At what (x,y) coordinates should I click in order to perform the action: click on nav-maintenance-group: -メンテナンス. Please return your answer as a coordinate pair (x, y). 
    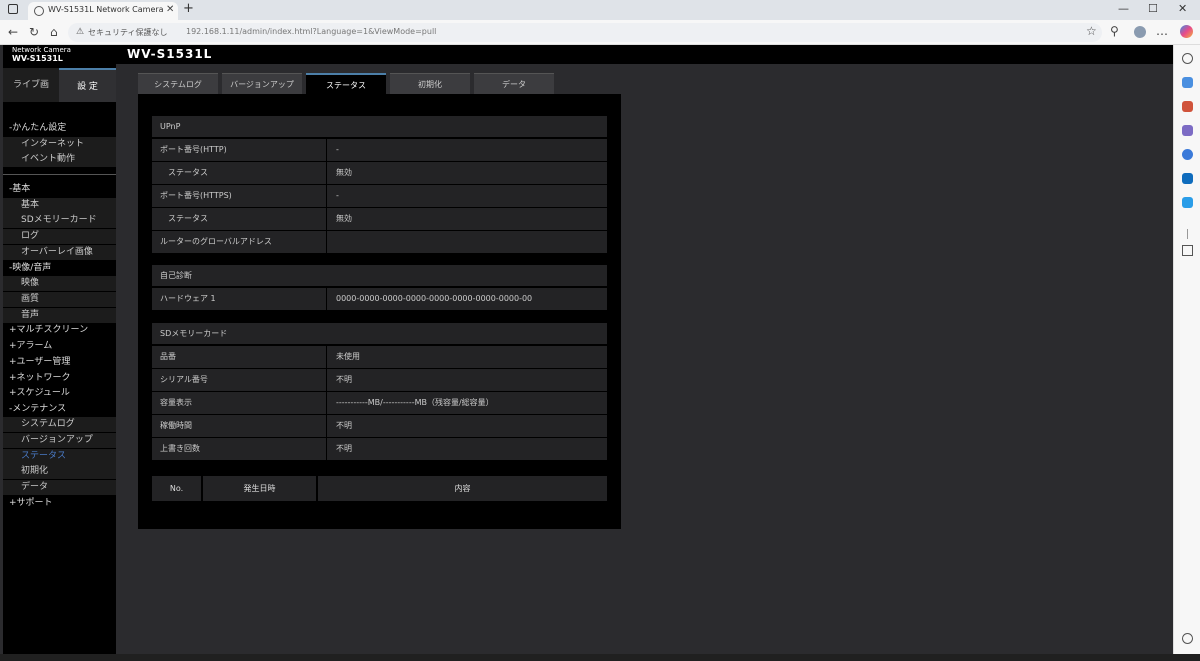
    Looking at the image, I should click on (59, 409).